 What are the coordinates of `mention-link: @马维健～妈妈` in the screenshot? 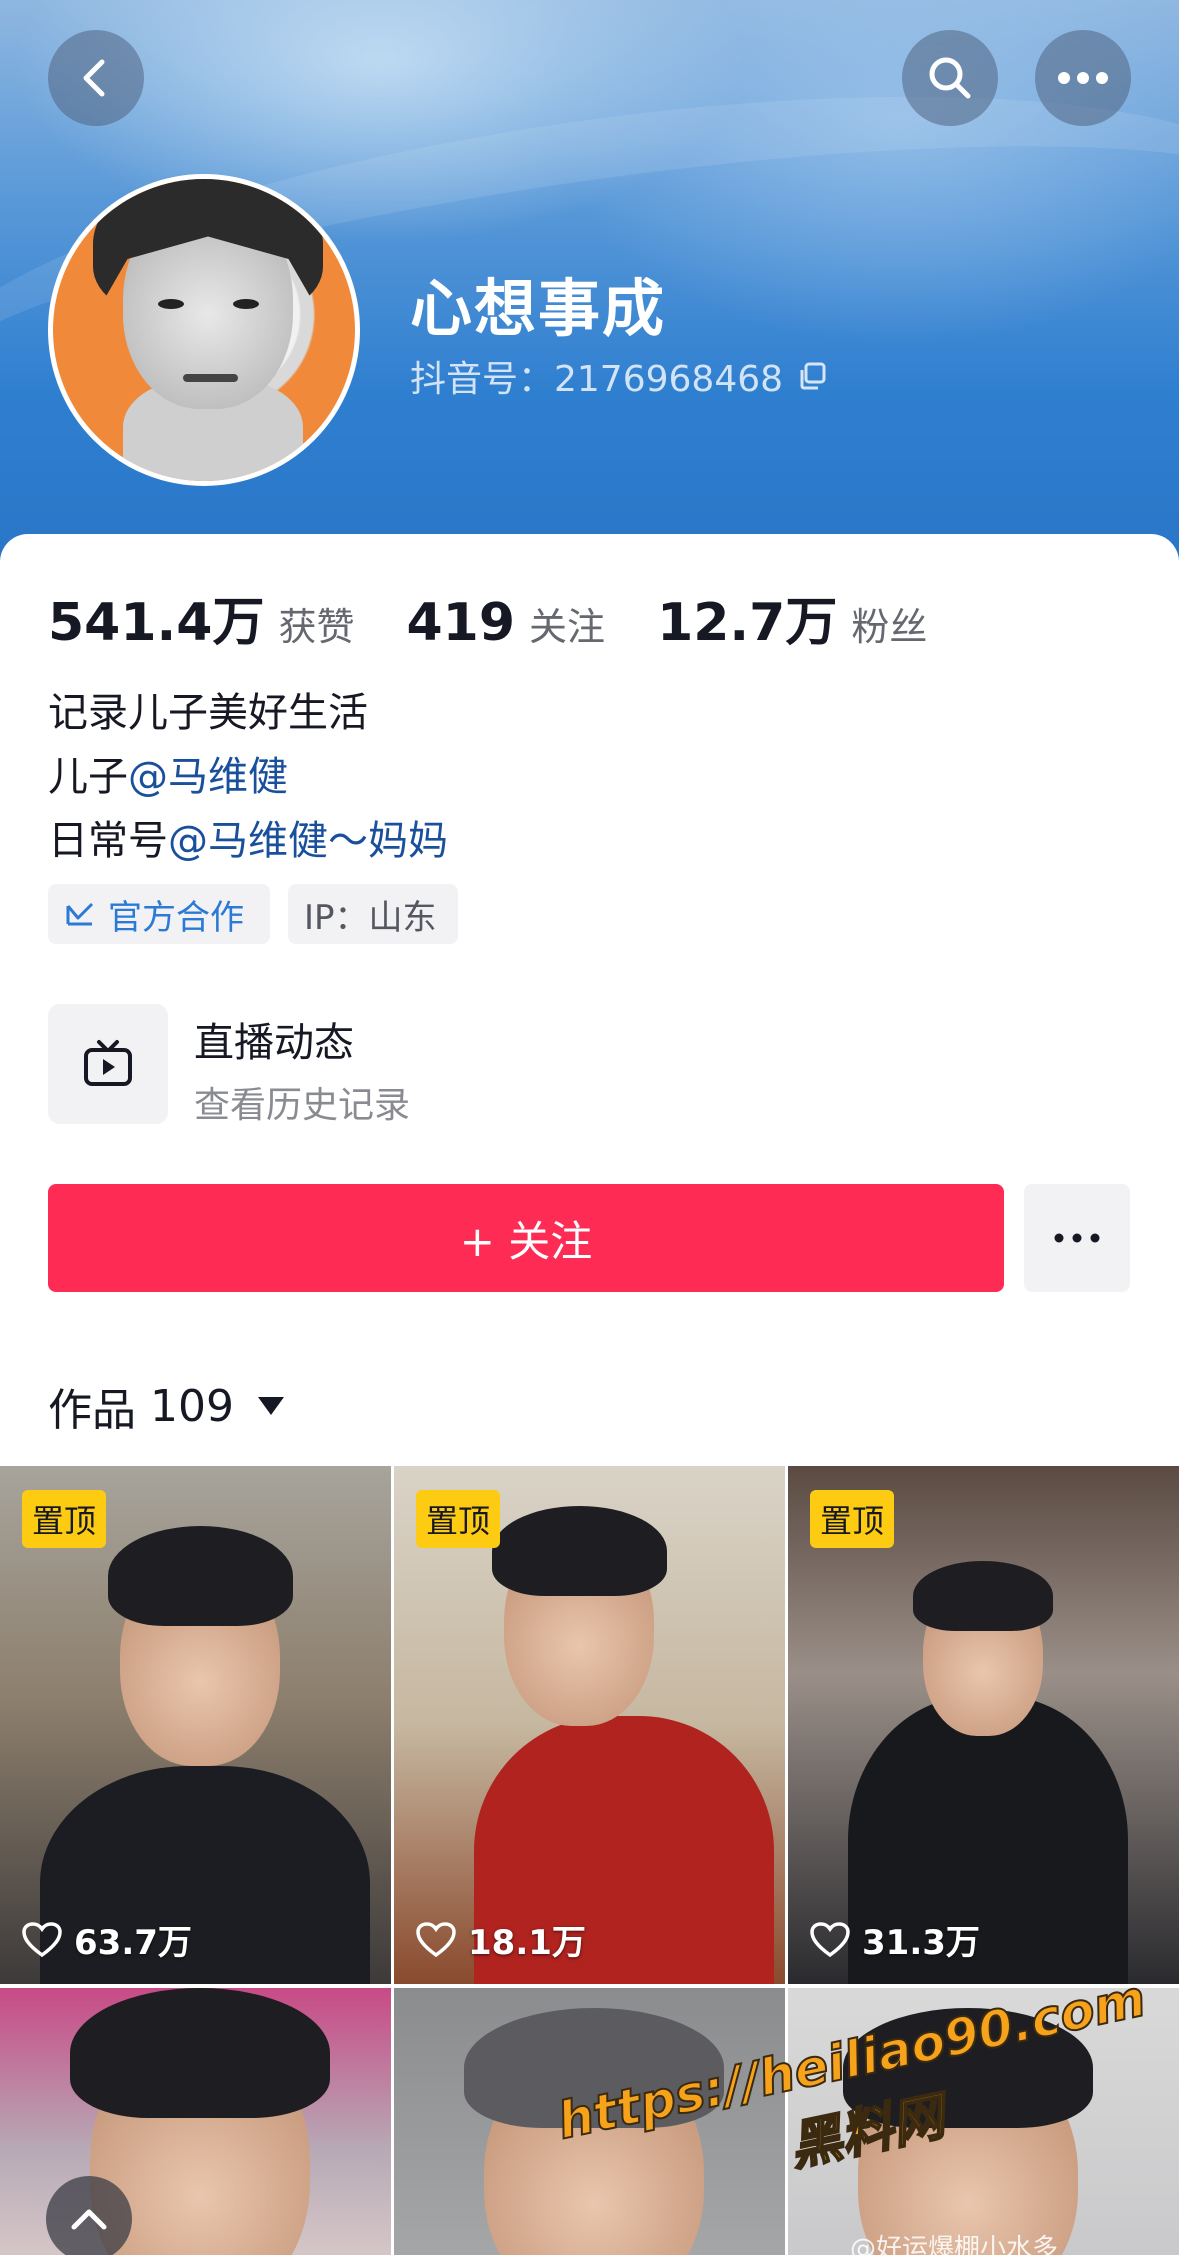 It's located at (308, 841).